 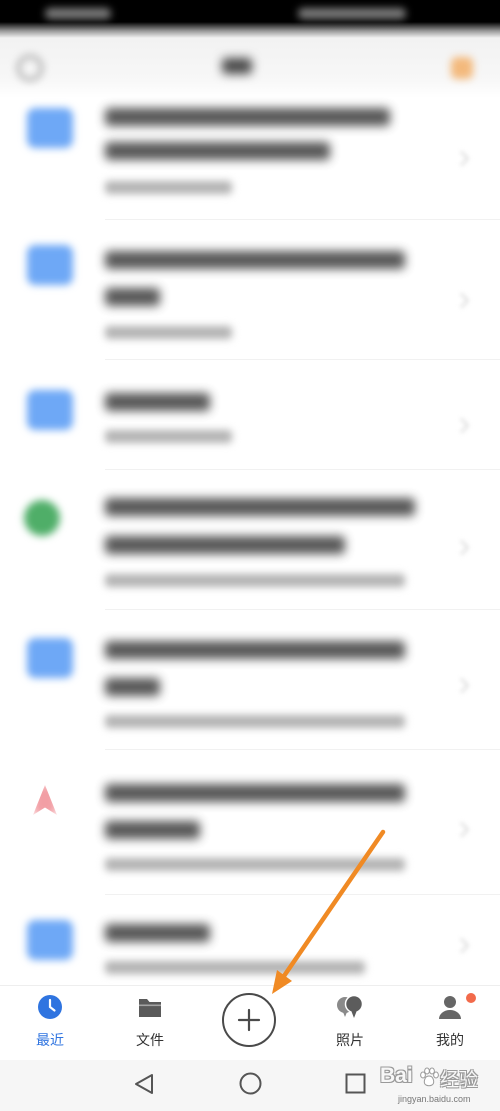 I want to click on plus-icon, so click(x=249, y=1020).